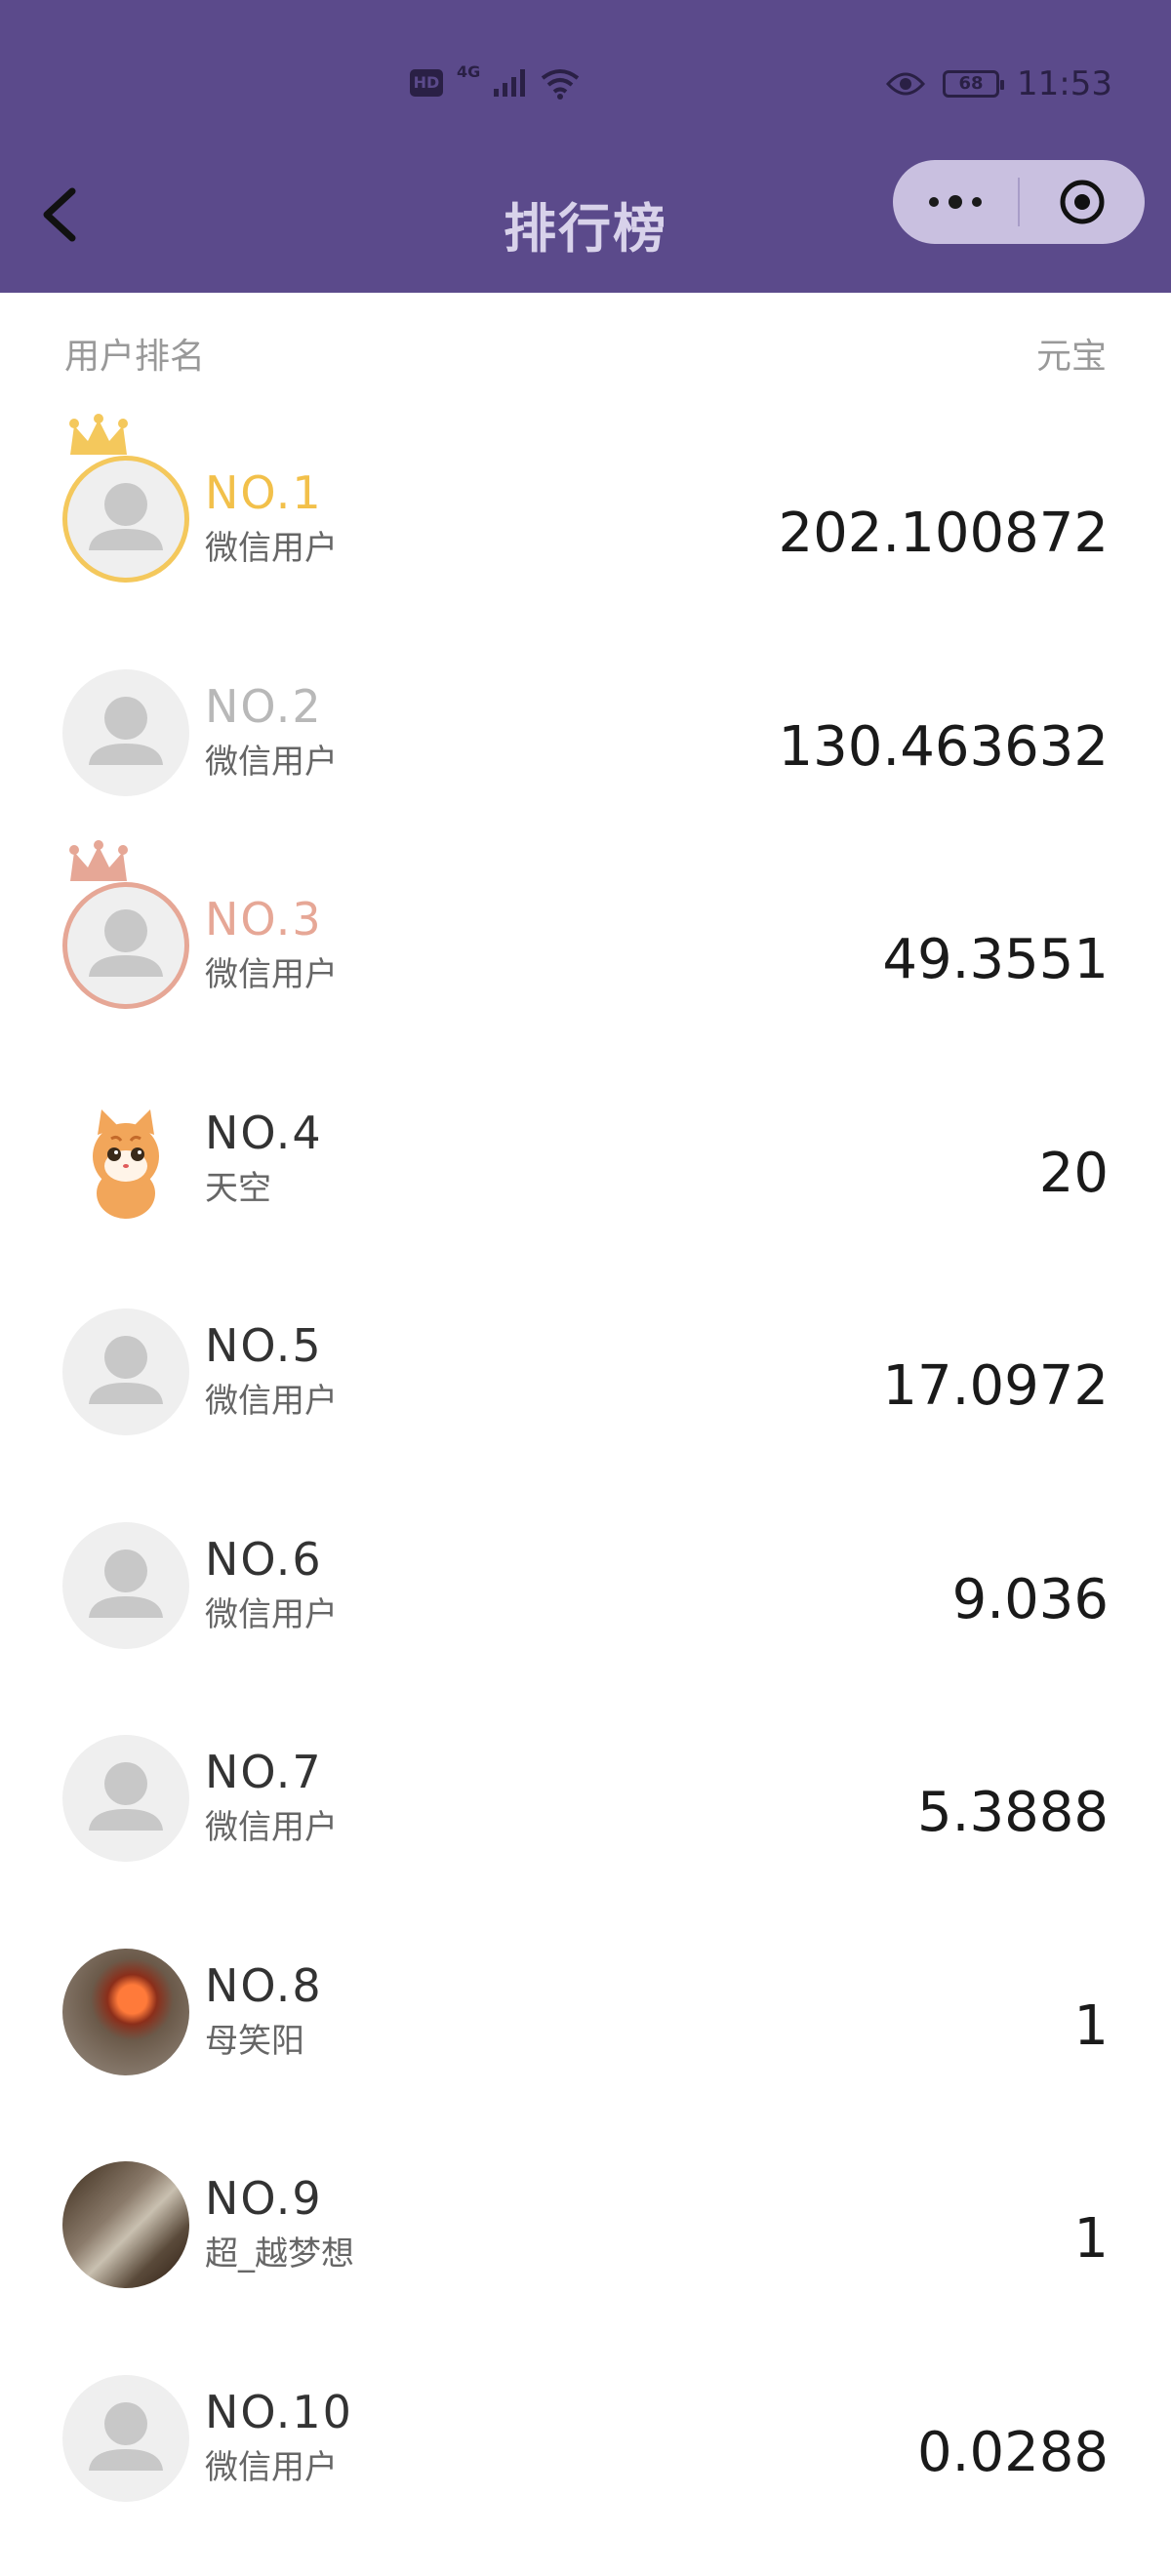 This screenshot has width=1171, height=2576. Describe the element at coordinates (238, 1188) in the screenshot. I see `user-name: 天空` at that location.